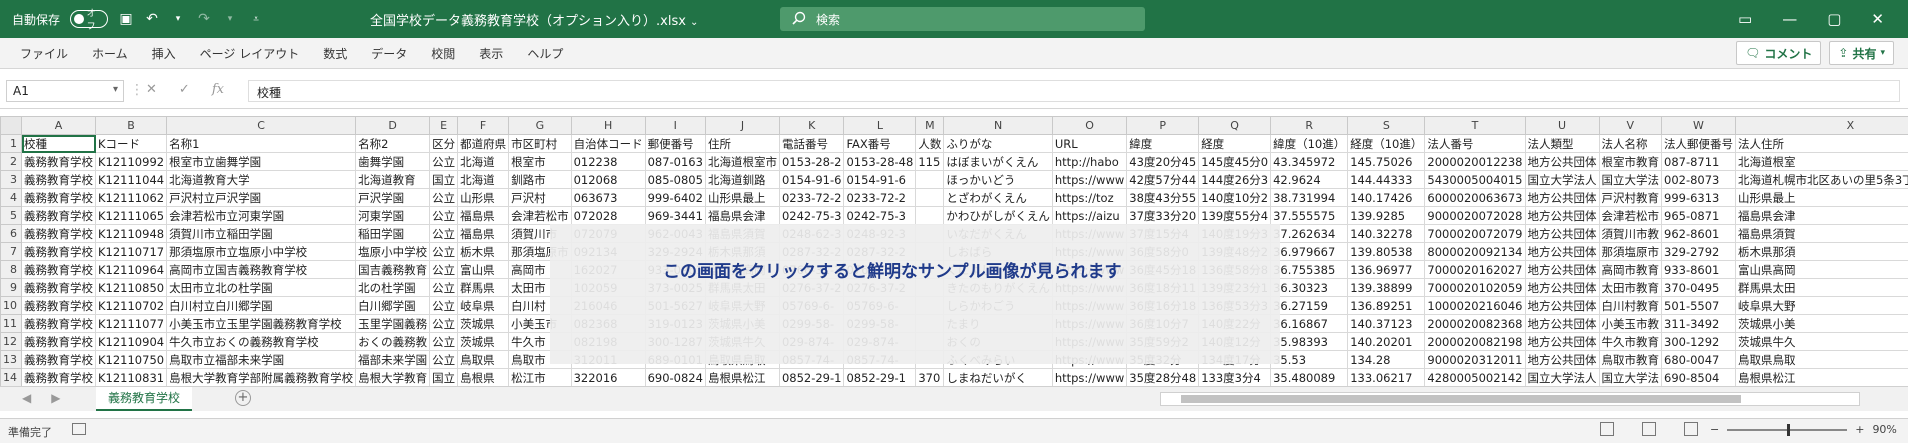  What do you see at coordinates (261, 180) in the screenshot?
I see `cell: 北海道教育大学` at bounding box center [261, 180].